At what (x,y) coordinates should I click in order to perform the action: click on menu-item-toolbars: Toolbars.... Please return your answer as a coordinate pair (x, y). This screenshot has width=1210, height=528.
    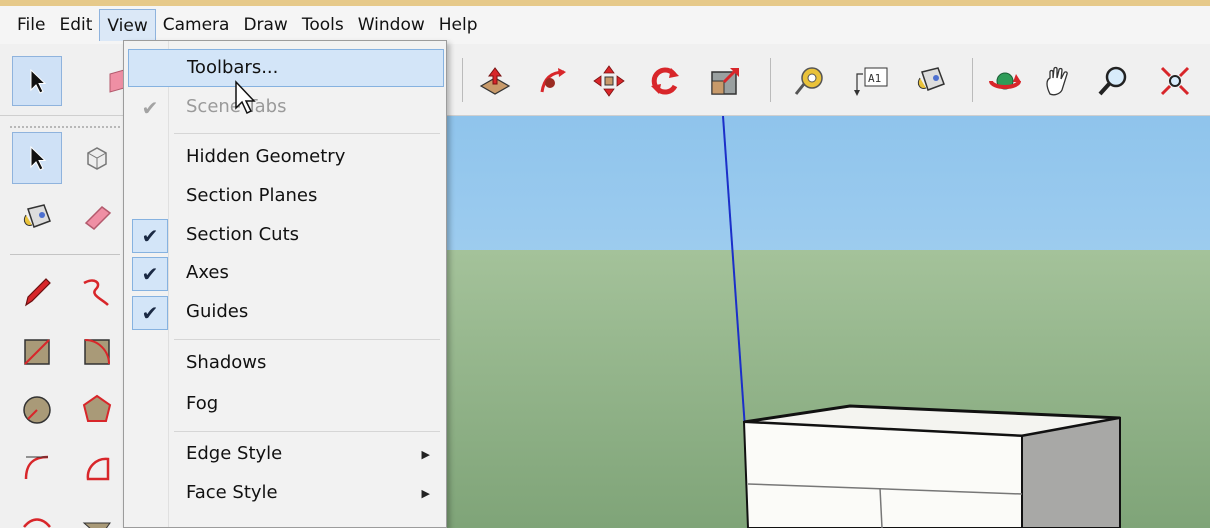
    Looking at the image, I should click on (286, 68).